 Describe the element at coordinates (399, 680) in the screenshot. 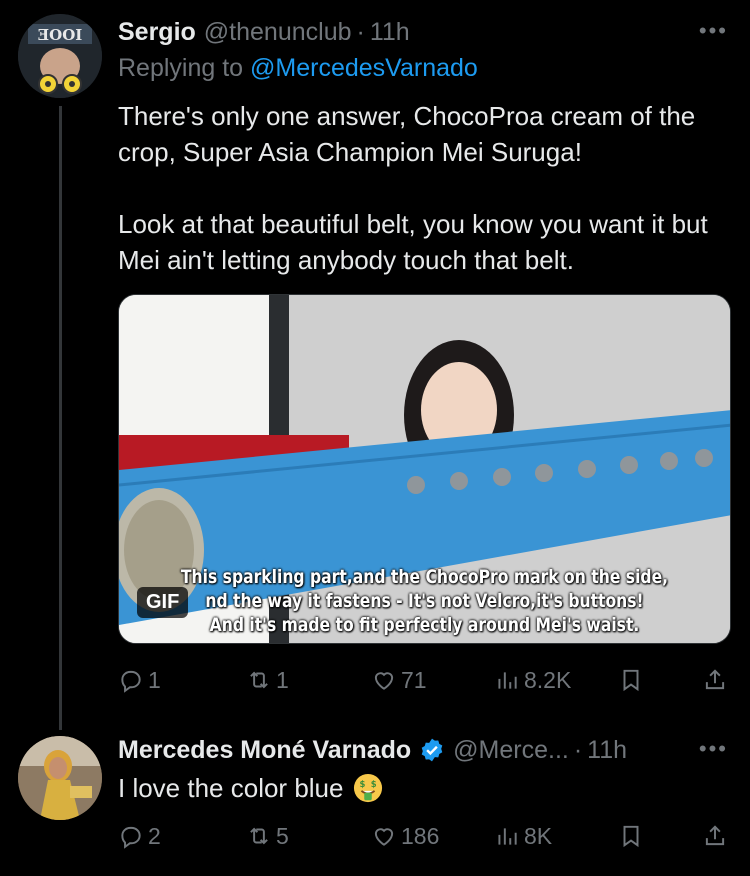

I see `like-button: 71` at that location.